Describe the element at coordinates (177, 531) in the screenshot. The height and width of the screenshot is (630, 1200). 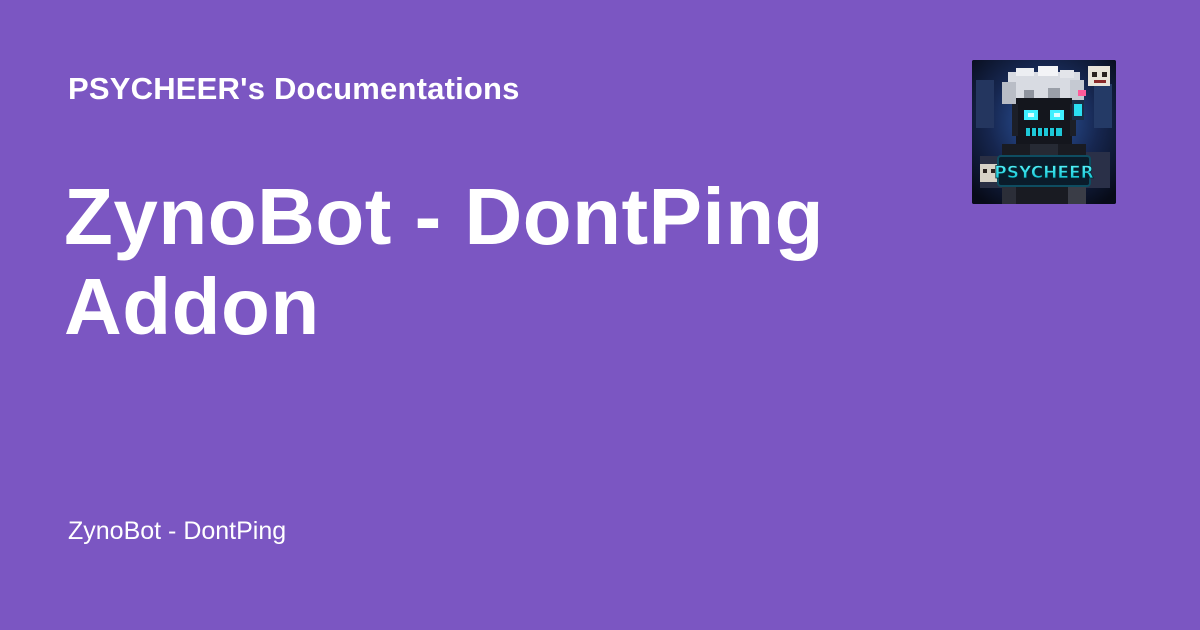
I see `page-subtitle: ZynoBot - DontPing` at that location.